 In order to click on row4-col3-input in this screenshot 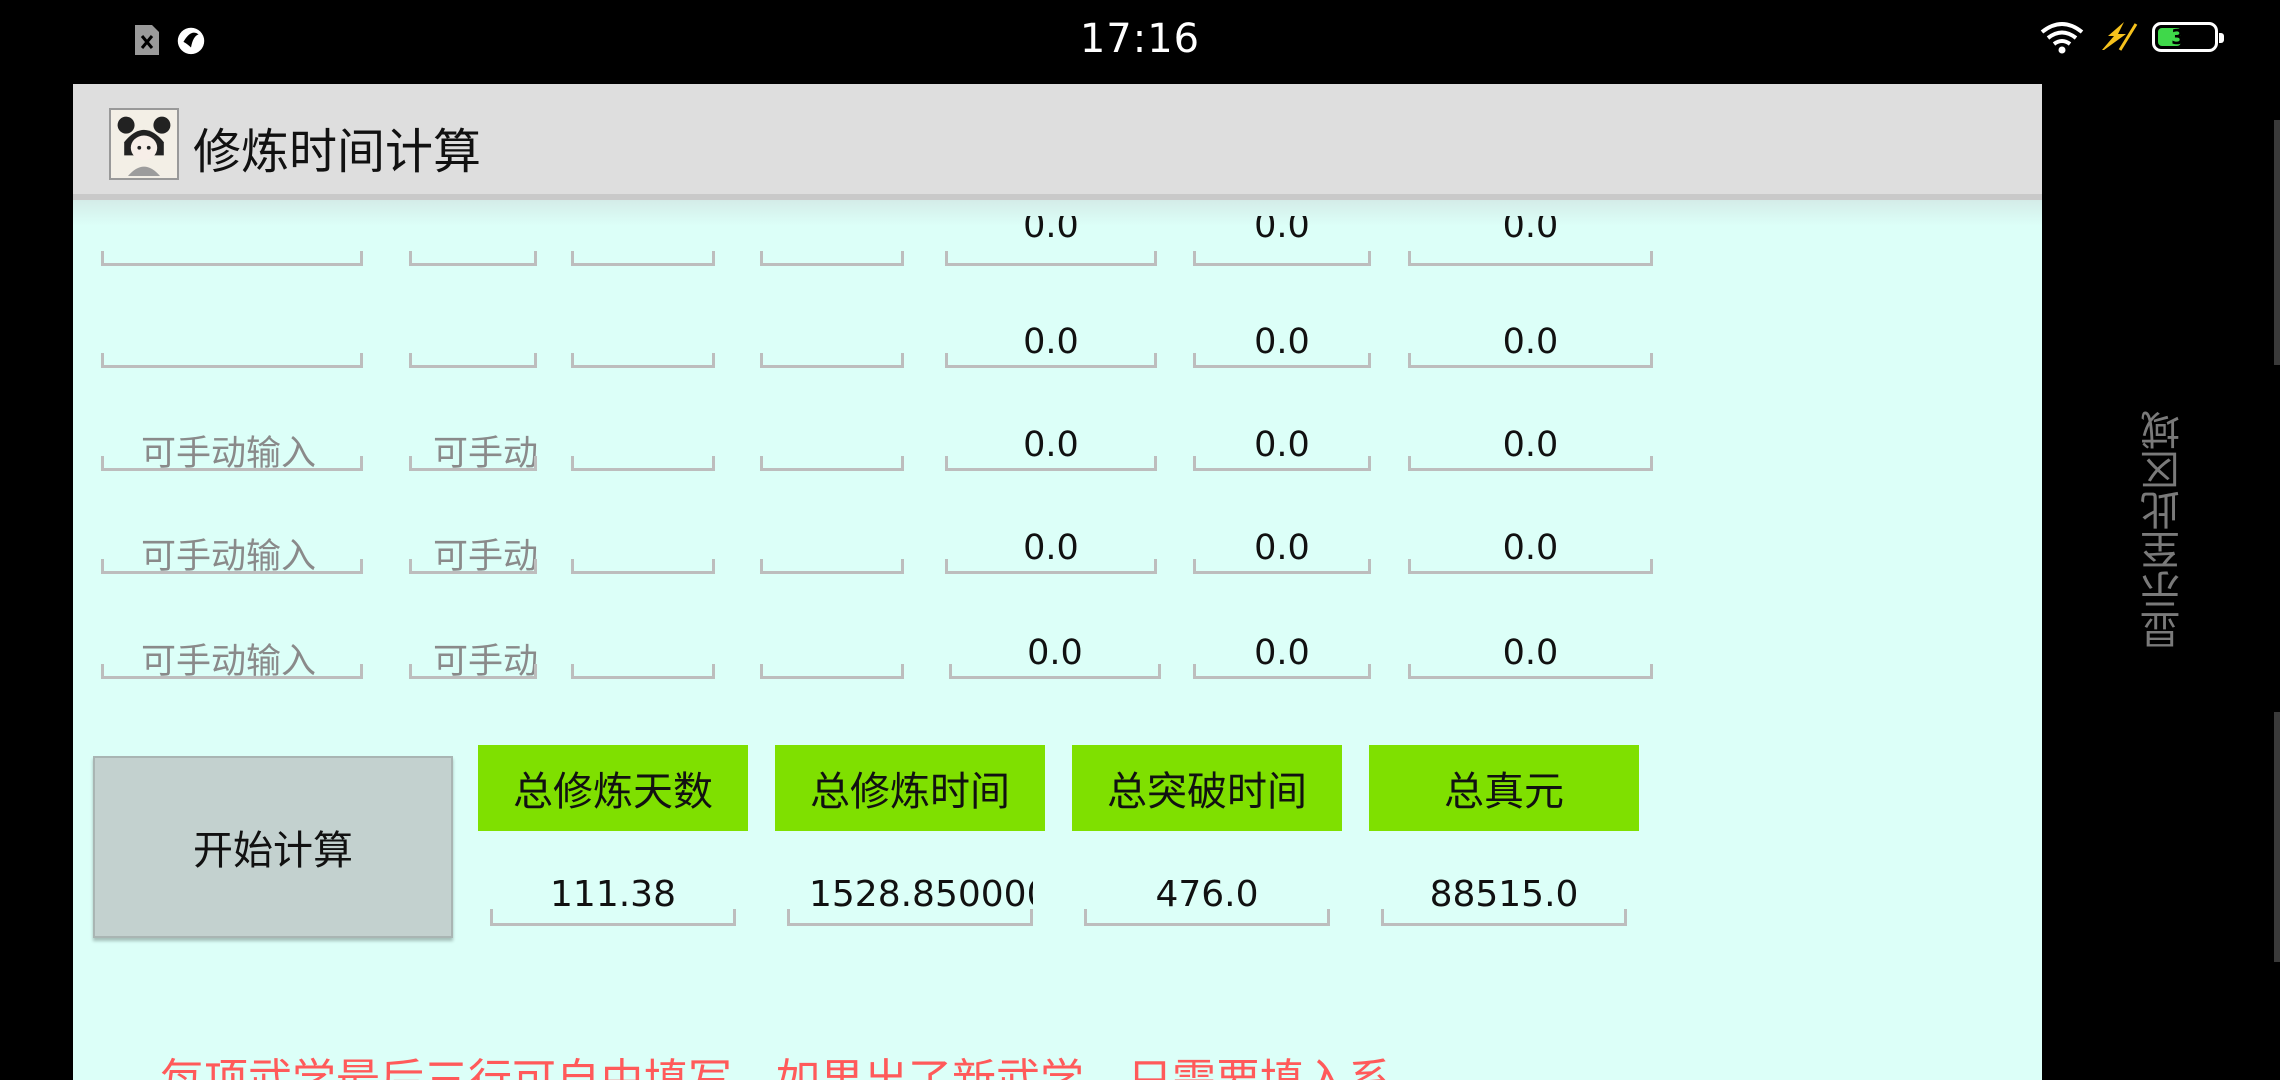, I will do `click(643, 549)`.